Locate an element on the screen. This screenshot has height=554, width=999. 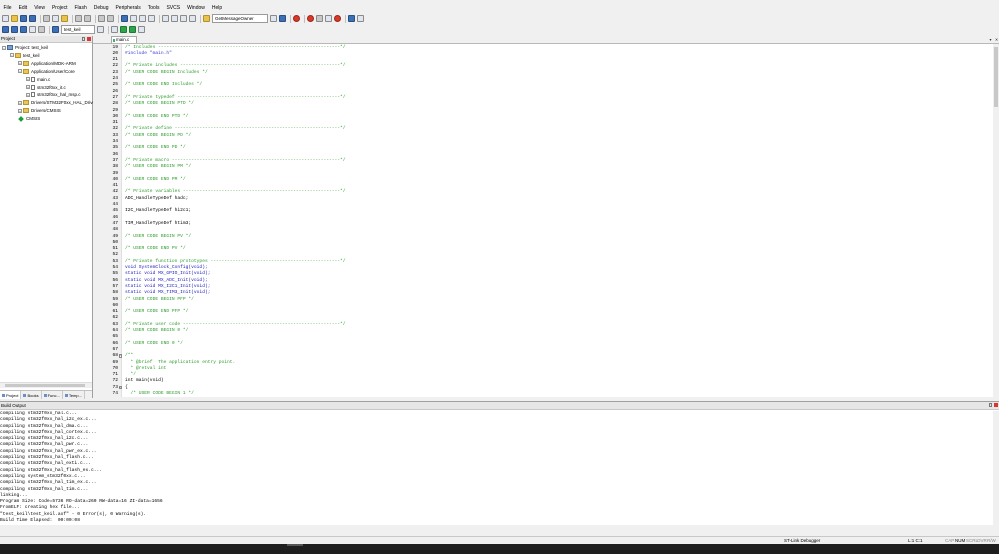
menu-item-file: File is located at coordinates (7, 8).